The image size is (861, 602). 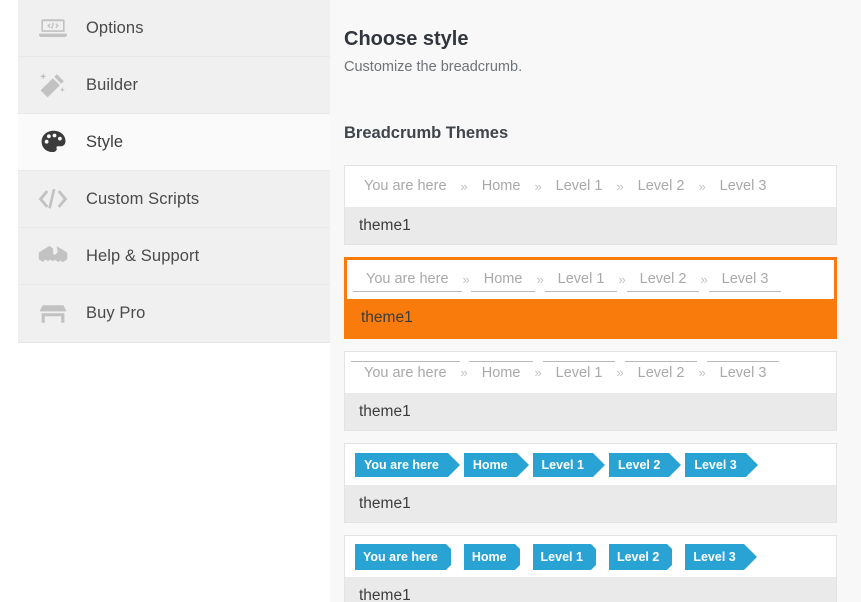 I want to click on sidebar-item-help-support: Help & Support, so click(x=174, y=256).